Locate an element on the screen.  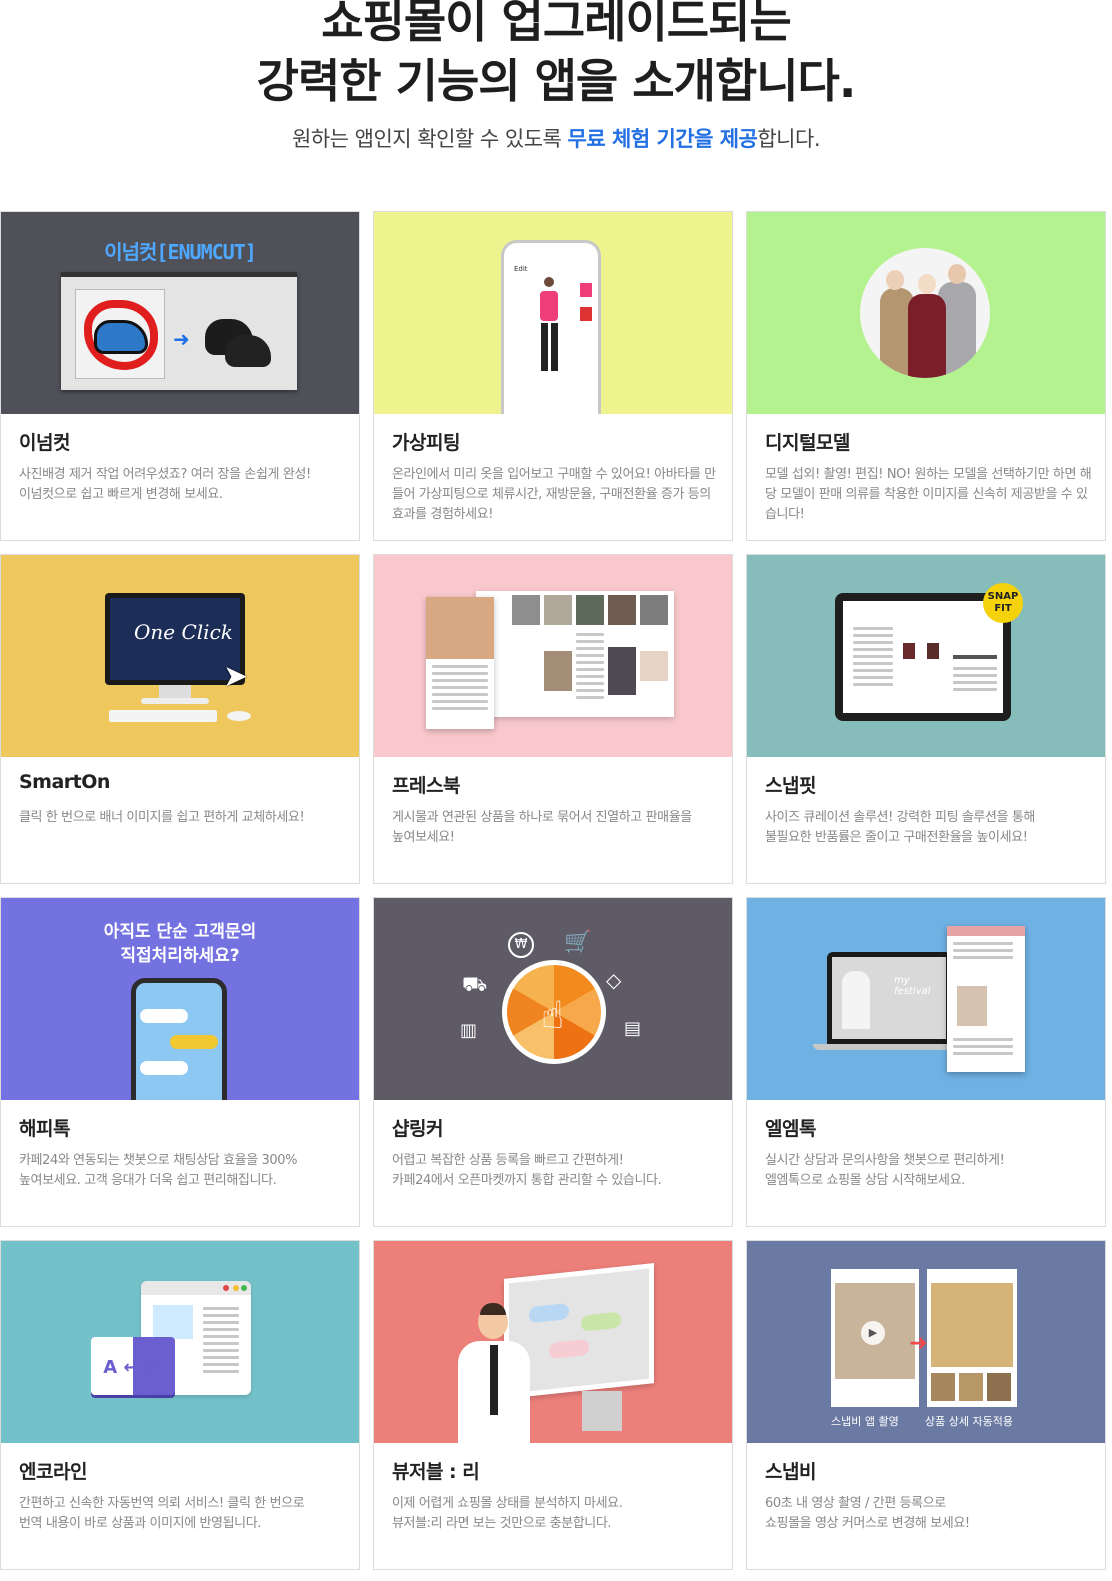
enumcut-logo: 이넘컷[ENUMCUT] is located at coordinates (180, 252).